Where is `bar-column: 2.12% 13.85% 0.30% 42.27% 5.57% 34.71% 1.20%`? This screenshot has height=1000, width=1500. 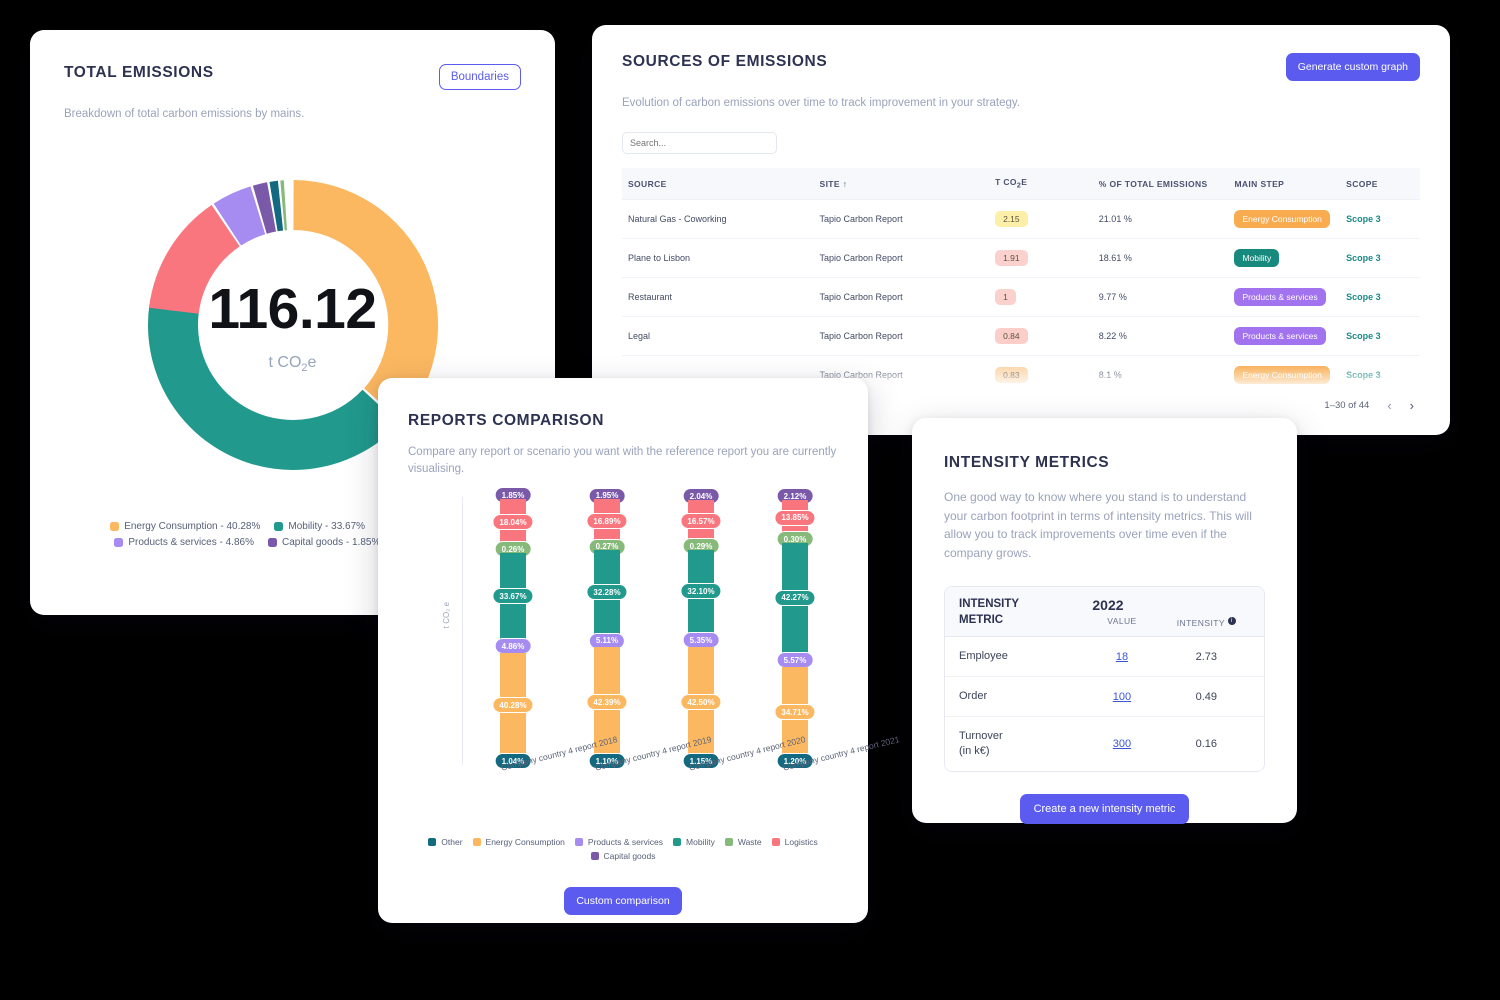 bar-column: 2.12% 13.85% 0.30% 42.27% 5.57% 34.71% 1.20% is located at coordinates (795, 628).